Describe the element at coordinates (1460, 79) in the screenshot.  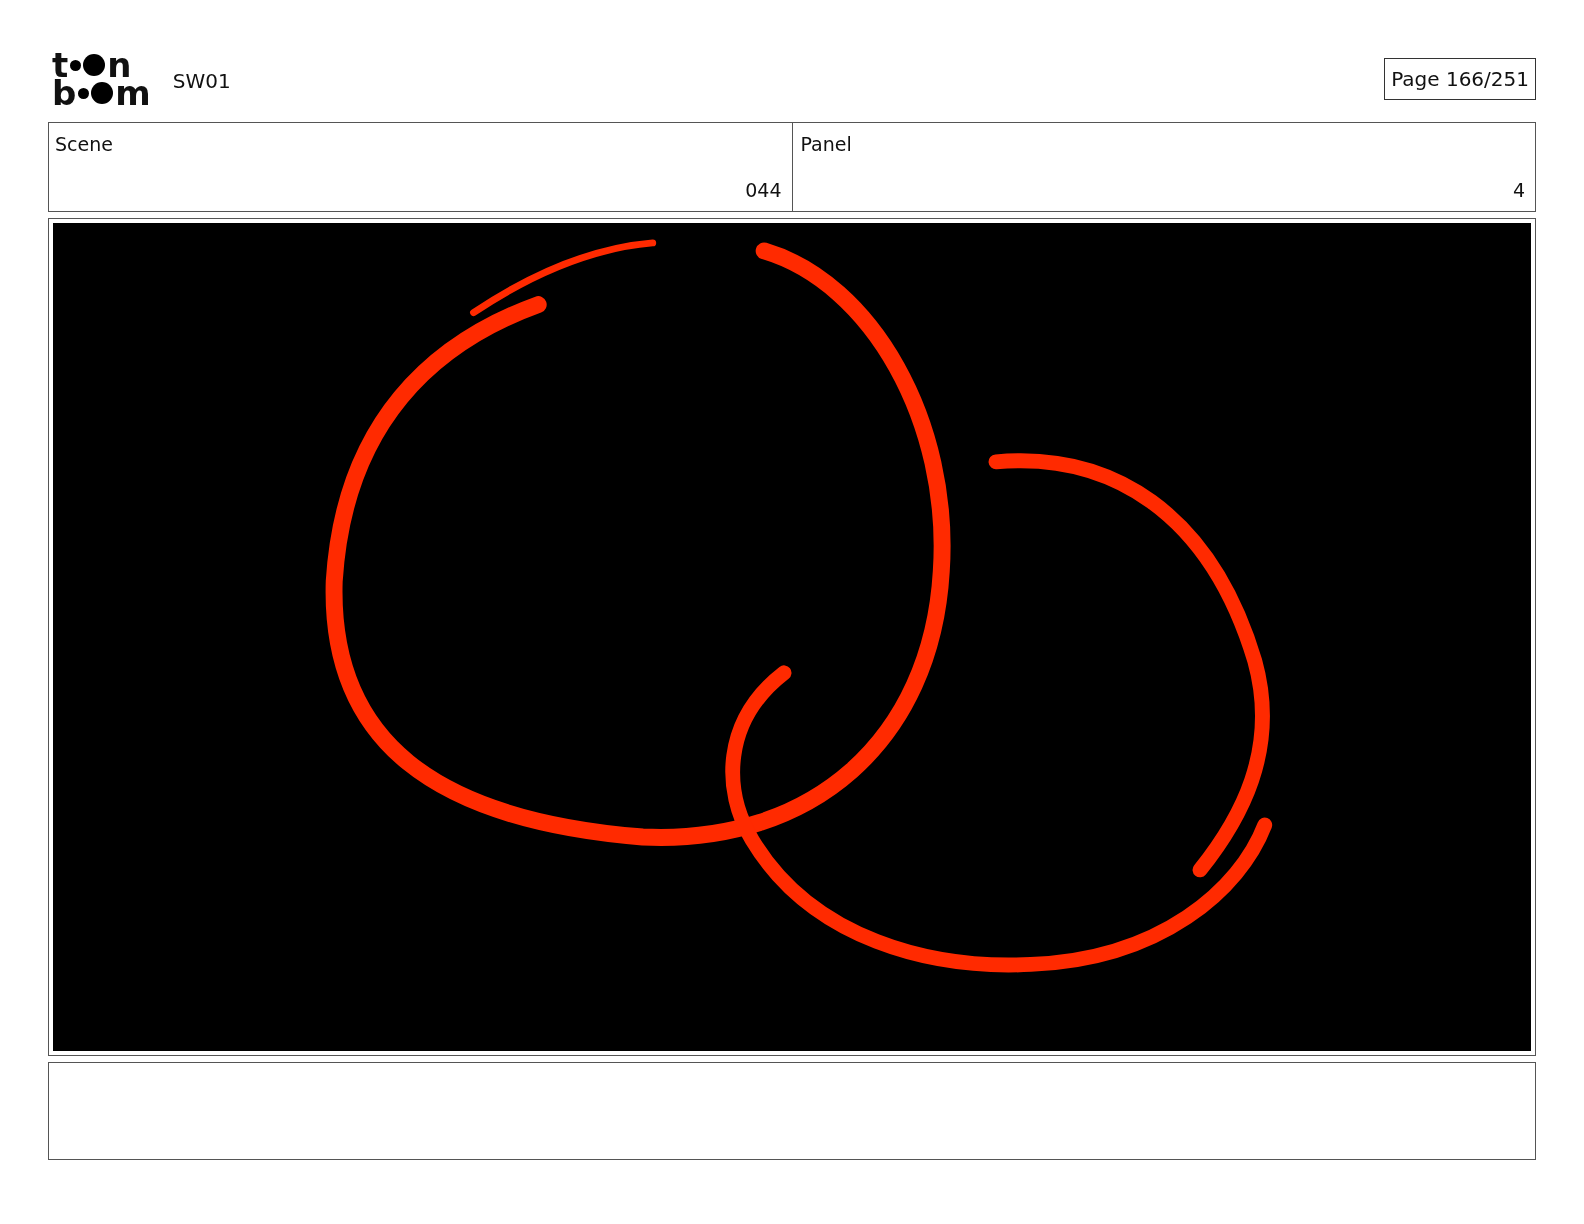
I see `page-number: Page 166/251` at that location.